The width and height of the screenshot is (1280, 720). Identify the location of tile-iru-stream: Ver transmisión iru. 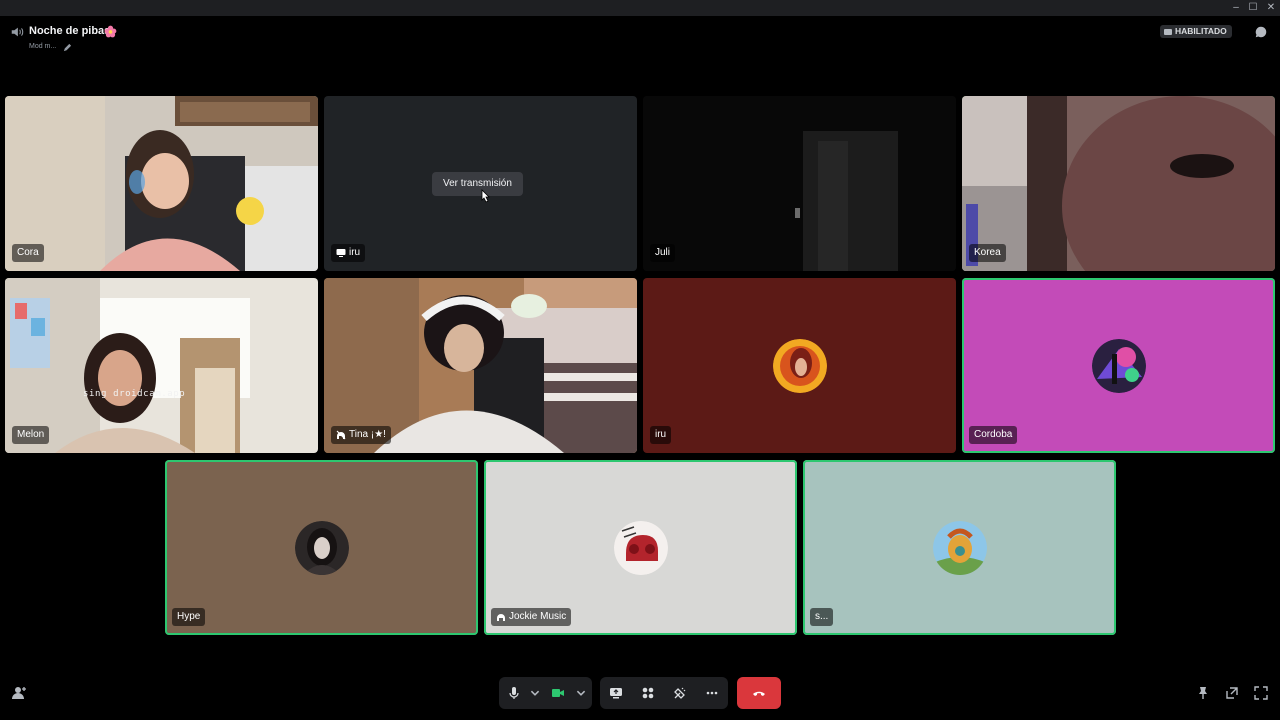
(480, 183).